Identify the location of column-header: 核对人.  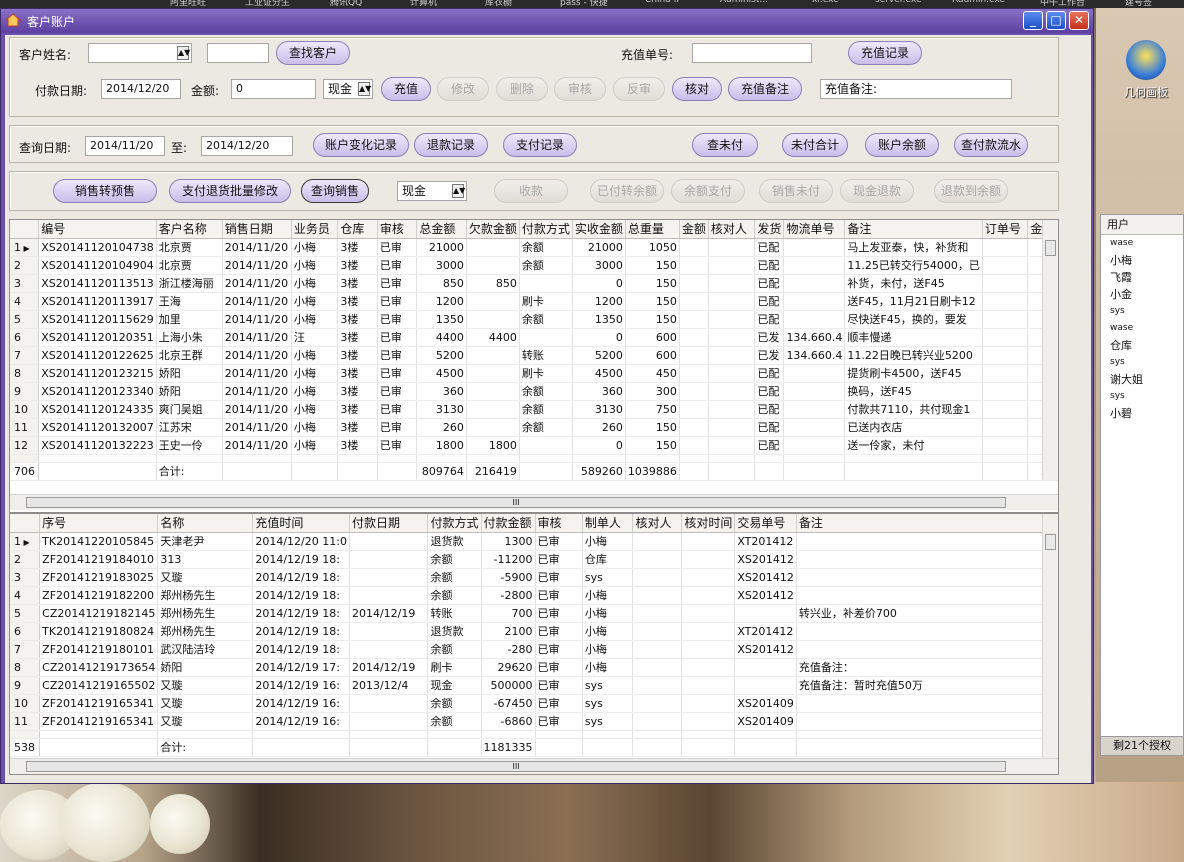
(657, 523).